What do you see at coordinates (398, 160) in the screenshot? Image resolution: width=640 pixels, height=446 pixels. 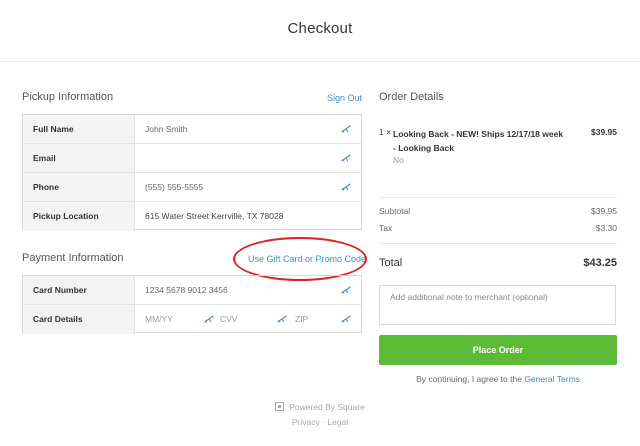 I see `item-option: No` at bounding box center [398, 160].